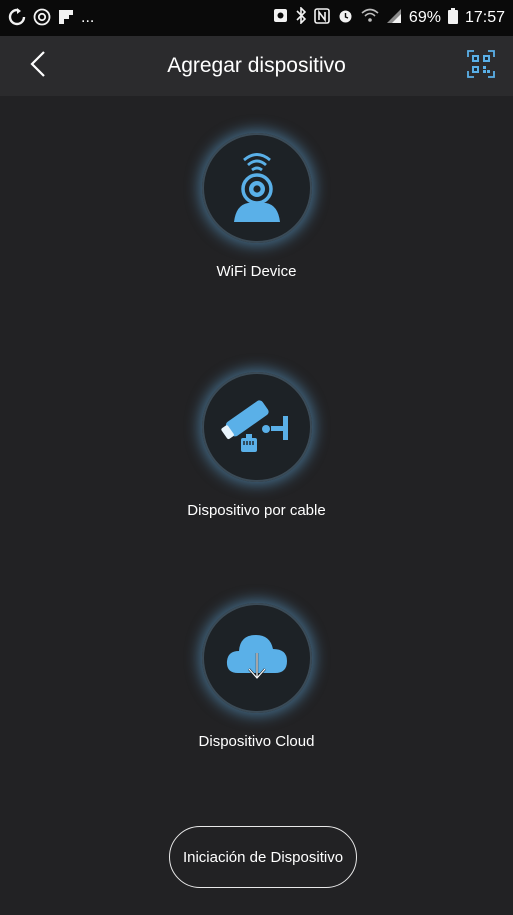 The height and width of the screenshot is (915, 513). I want to click on sync-icon, so click(17, 18).